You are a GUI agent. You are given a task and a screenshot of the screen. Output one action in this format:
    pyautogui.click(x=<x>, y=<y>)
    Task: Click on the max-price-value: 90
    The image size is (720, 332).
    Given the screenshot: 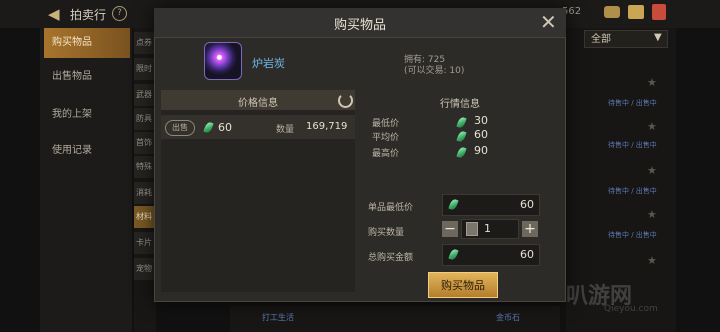 What is the action you would take?
    pyautogui.click(x=481, y=150)
    